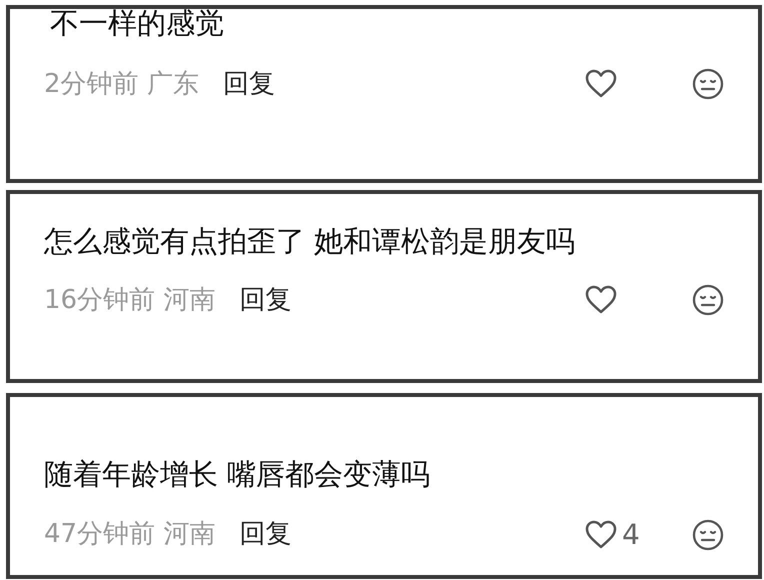  I want to click on comment-text: 怎么感觉有点拍歪了 她和谭松韵是朋友吗, so click(310, 241).